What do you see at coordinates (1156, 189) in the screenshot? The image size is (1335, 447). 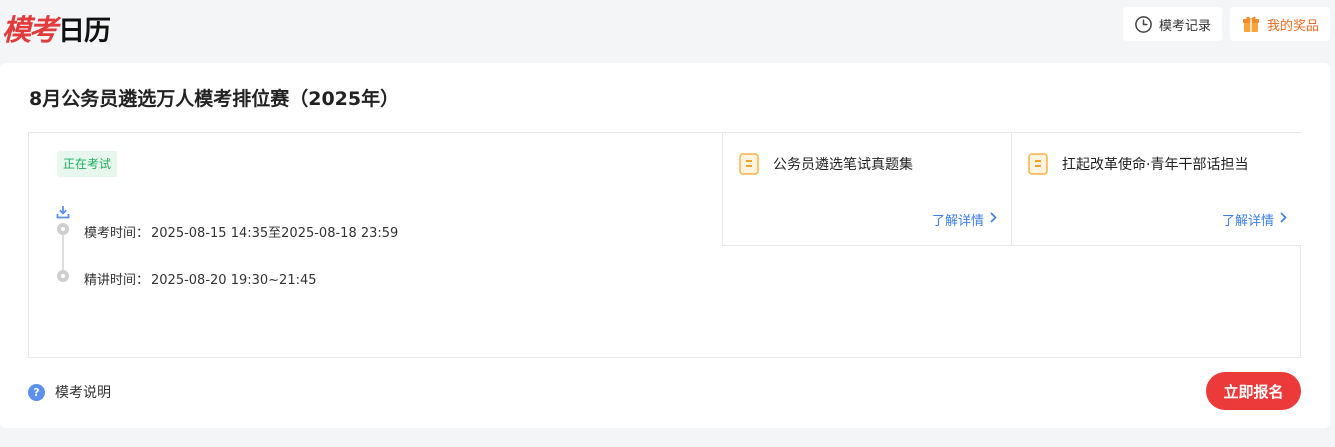 I see `resource-card: 扛起改革使命·青年干部话担当 了解详情` at bounding box center [1156, 189].